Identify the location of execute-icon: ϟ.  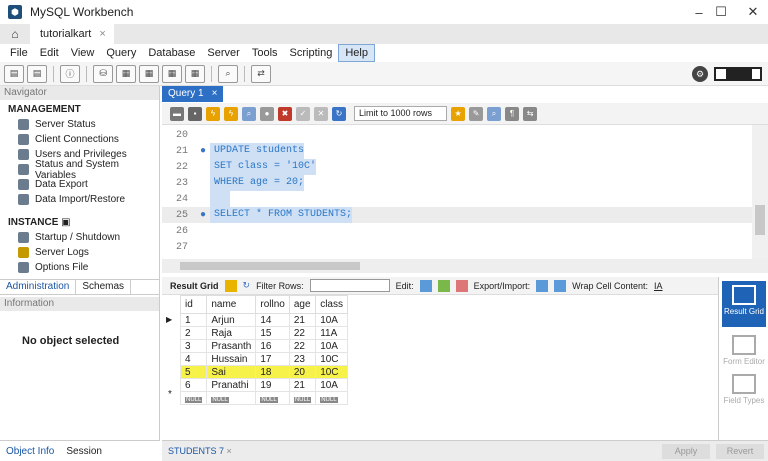
(213, 113).